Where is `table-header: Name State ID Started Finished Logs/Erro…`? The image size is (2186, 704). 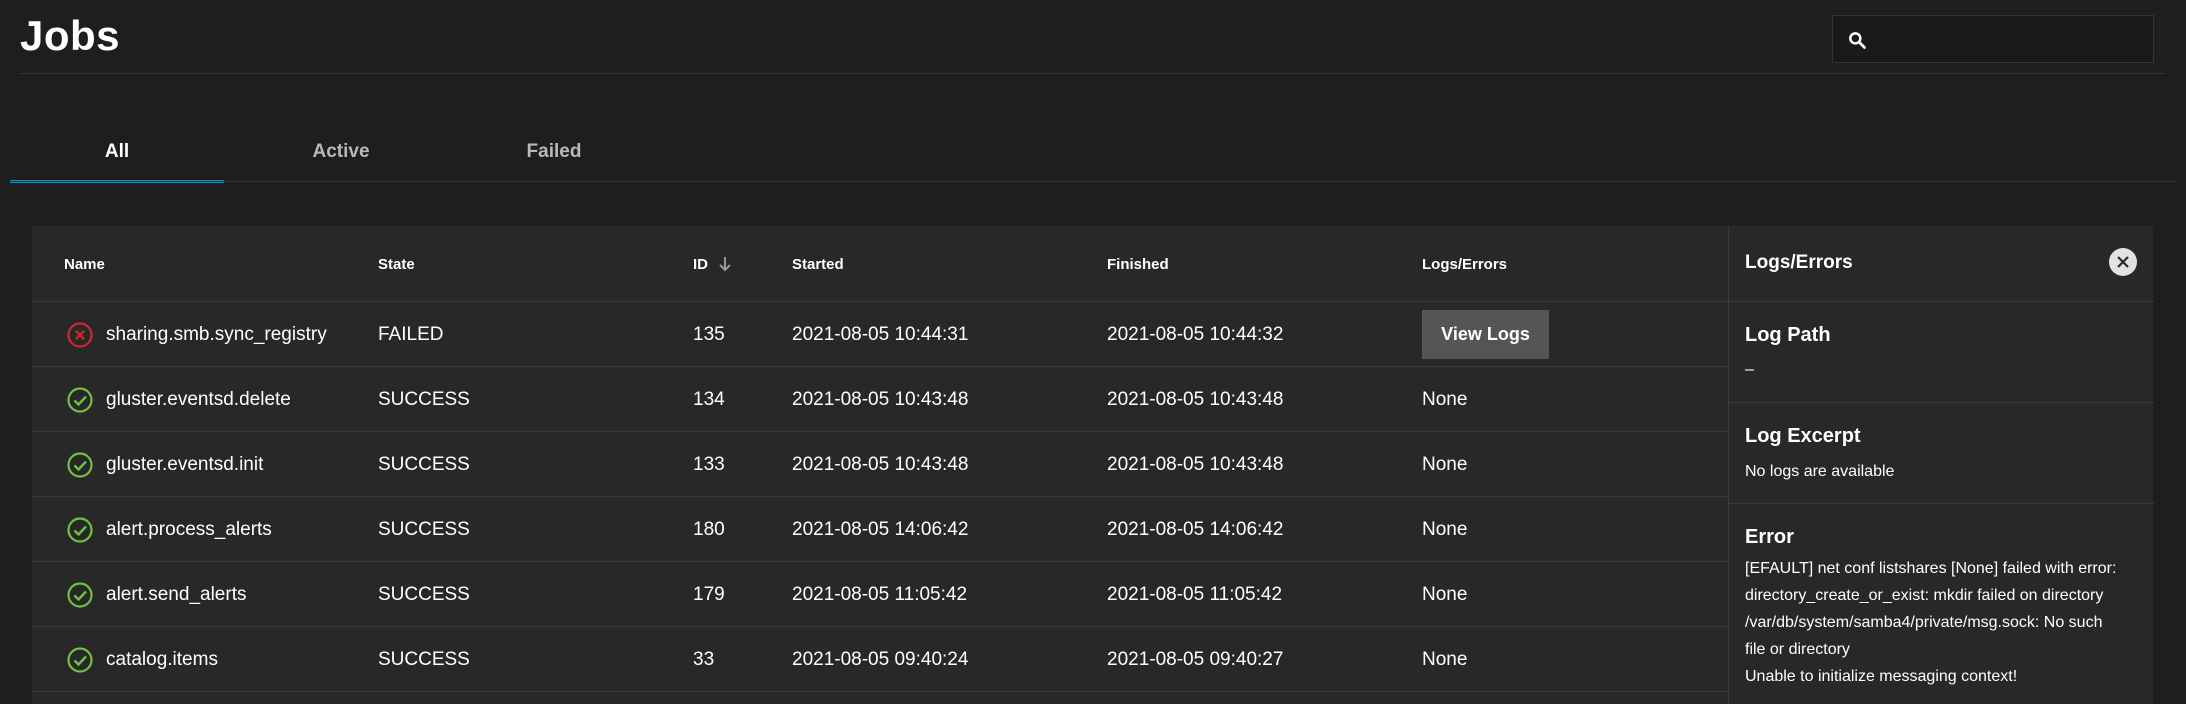 table-header: Name State ID Started Finished Logs/Erro… is located at coordinates (880, 264).